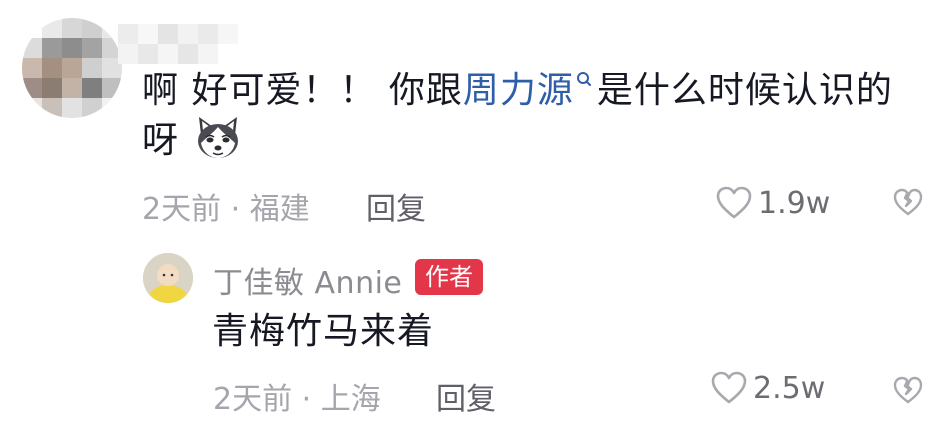 The width and height of the screenshot is (943, 440). Describe the element at coordinates (218, 137) in the screenshot. I see `husky-emoji-icon` at that location.